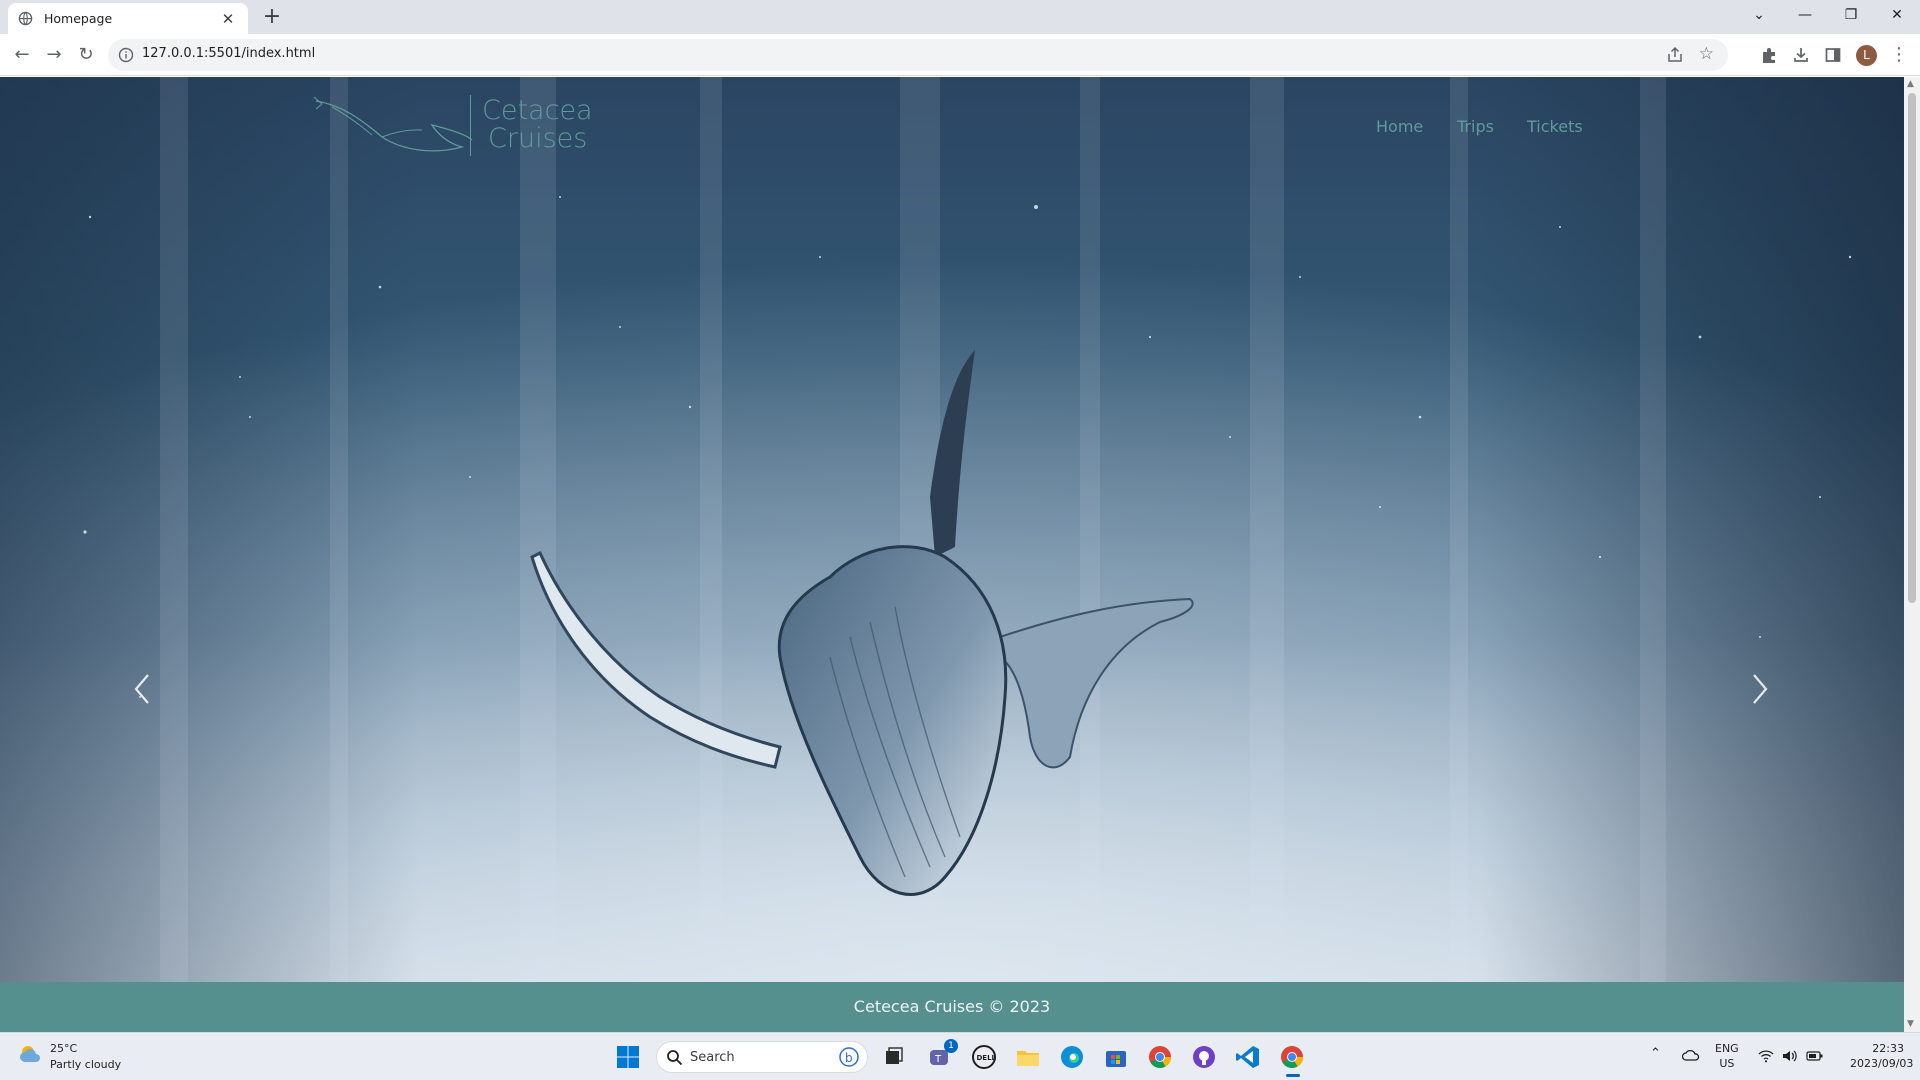 Image resolution: width=1920 pixels, height=1080 pixels. I want to click on weather-widget: 25°C Partly cloudy, so click(69, 1057).